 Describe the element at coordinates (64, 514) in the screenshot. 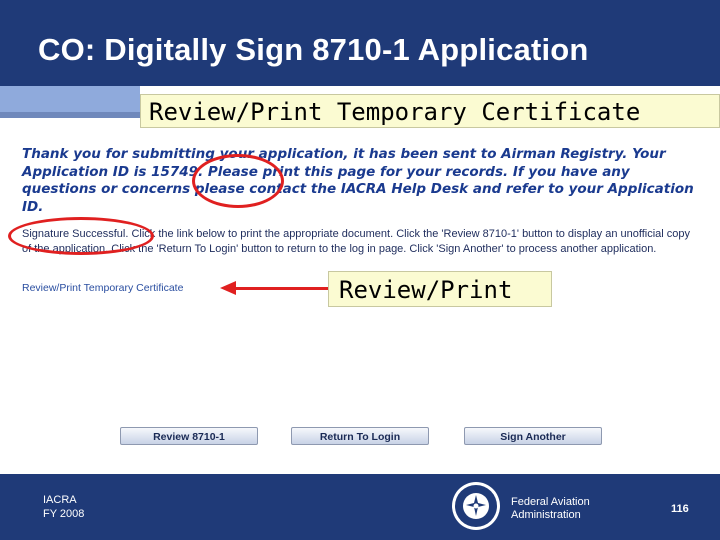

I see `footer-year: FY 2008` at that location.